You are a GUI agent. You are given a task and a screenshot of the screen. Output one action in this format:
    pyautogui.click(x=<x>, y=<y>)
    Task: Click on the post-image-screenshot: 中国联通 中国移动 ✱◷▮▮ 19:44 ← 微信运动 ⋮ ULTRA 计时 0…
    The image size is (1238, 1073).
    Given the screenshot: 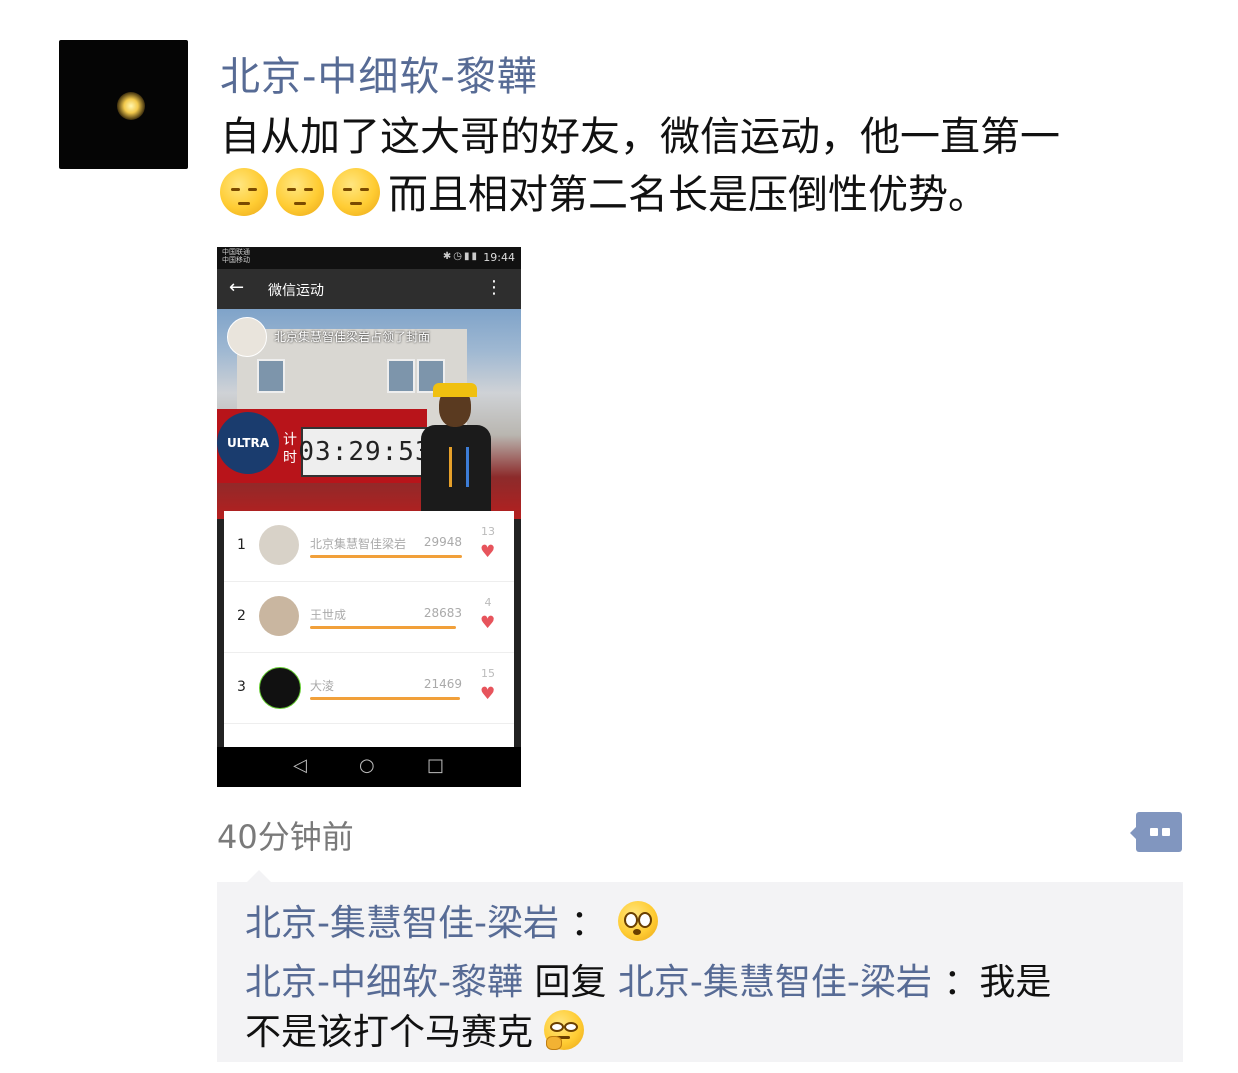 What is the action you would take?
    pyautogui.click(x=369, y=517)
    